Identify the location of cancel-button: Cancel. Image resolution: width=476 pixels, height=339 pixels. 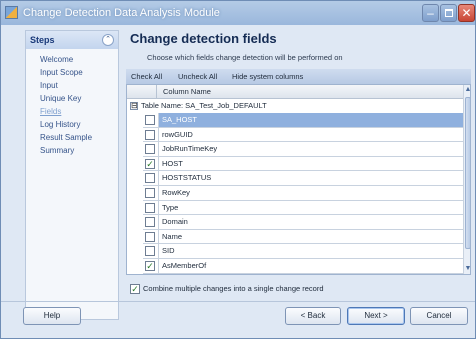
(439, 316).